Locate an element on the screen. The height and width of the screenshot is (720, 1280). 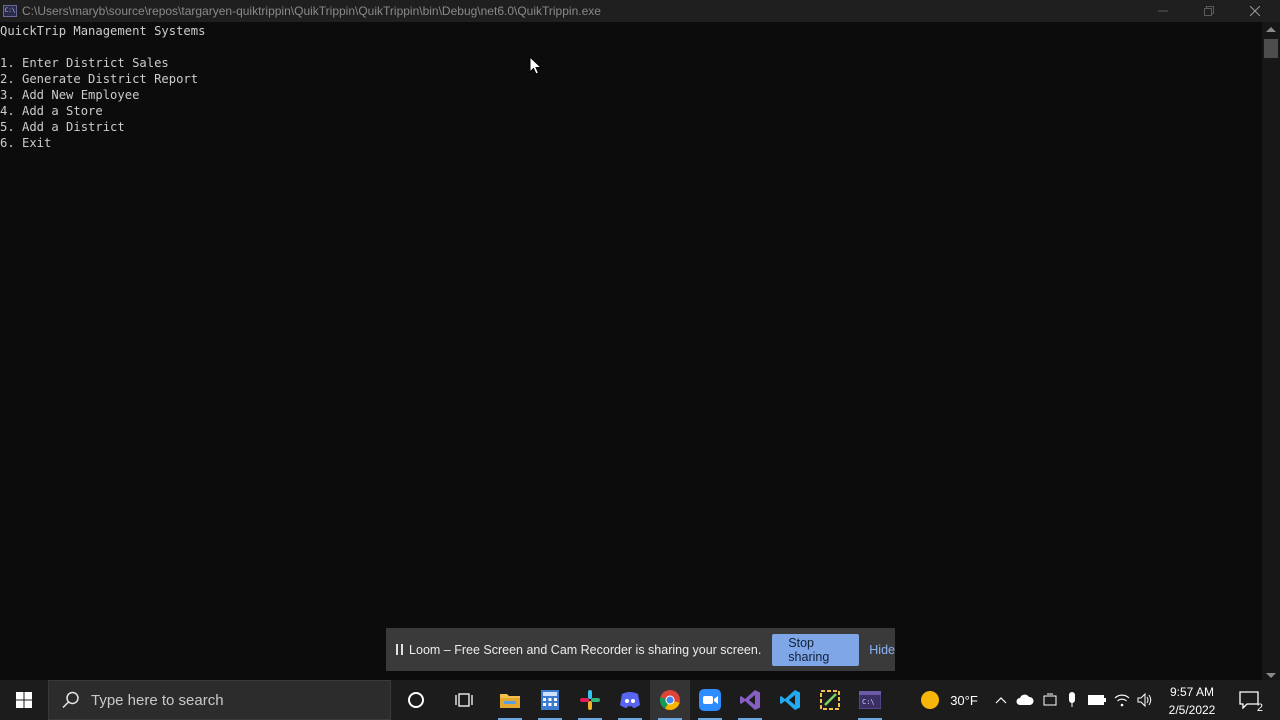
discord-icon is located at coordinates (630, 700).